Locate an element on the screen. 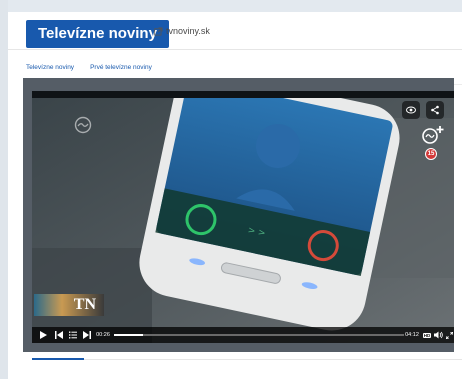 The image size is (462, 379). page-header: Televízne noviny tvnoviny.sk is located at coordinates (235, 31).